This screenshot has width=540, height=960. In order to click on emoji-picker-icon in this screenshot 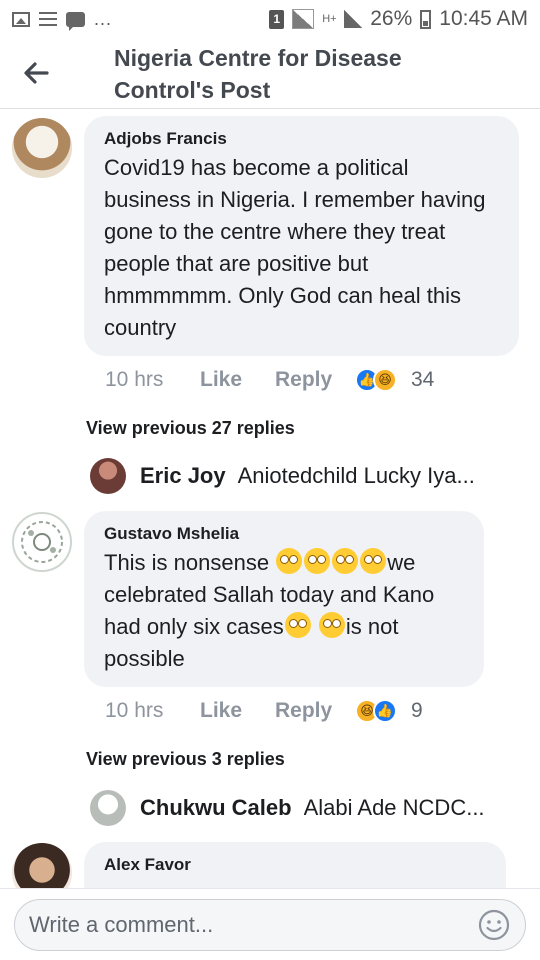, I will do `click(494, 925)`.